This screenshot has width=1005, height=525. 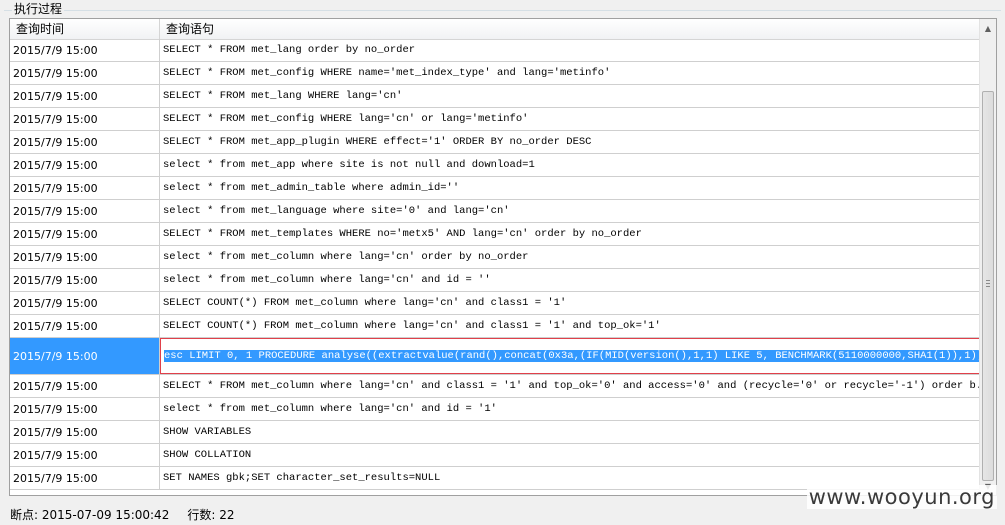 I want to click on breakpoint-value: 2015-07-09 15:00:42, so click(x=105, y=515).